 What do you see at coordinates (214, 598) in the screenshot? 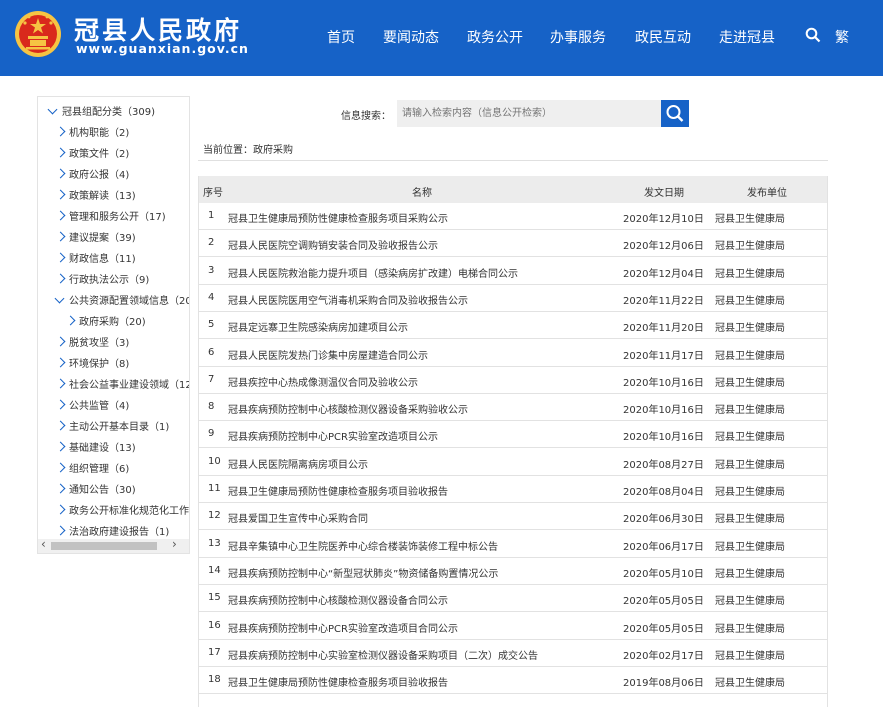
I see `row-number: 15` at bounding box center [214, 598].